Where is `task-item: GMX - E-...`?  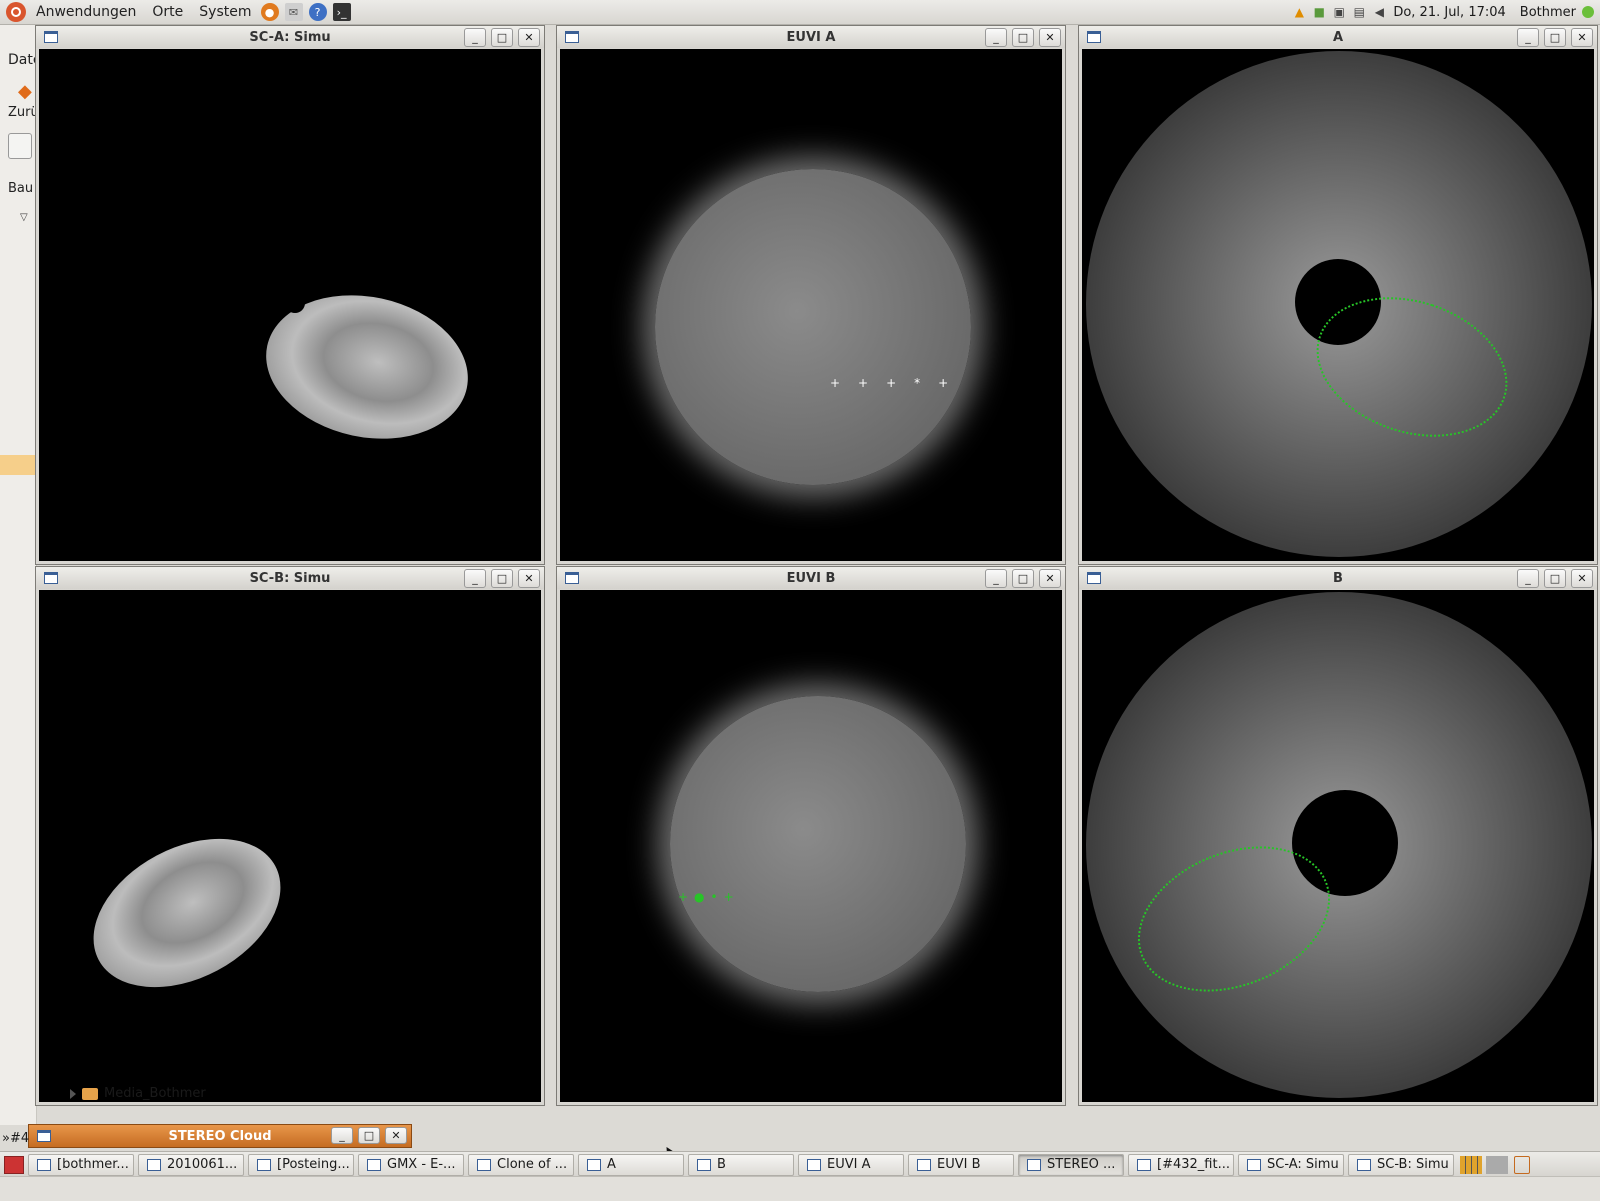
task-item: GMX - E-... is located at coordinates (411, 1164).